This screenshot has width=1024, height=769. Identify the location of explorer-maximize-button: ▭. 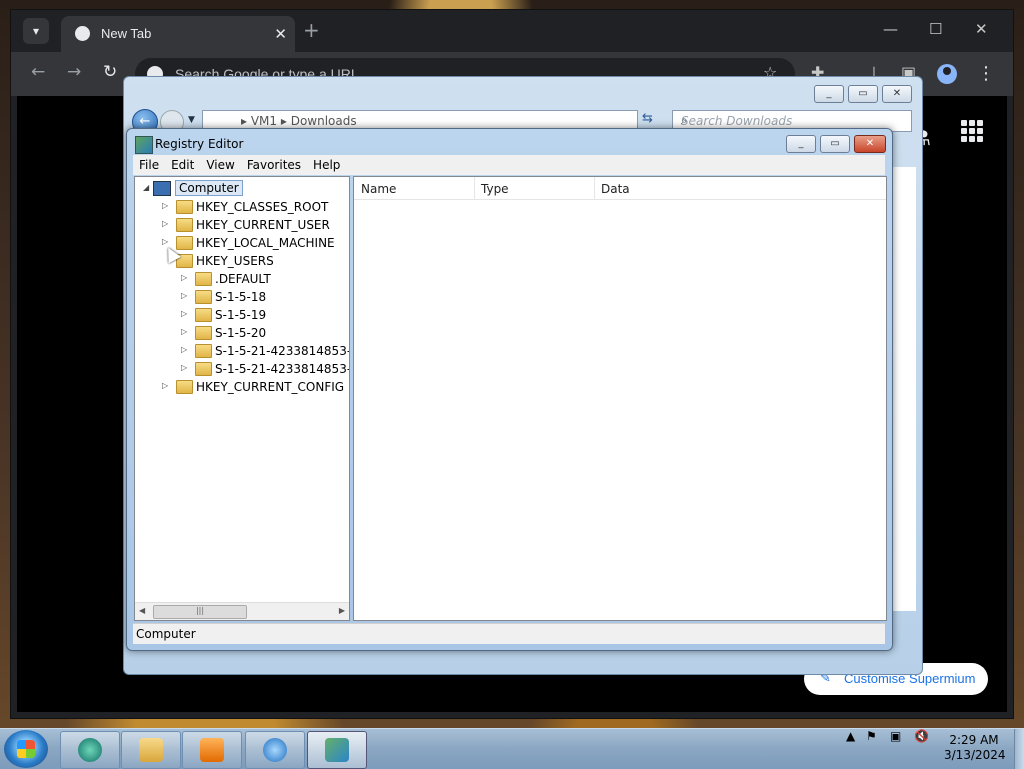
(863, 94).